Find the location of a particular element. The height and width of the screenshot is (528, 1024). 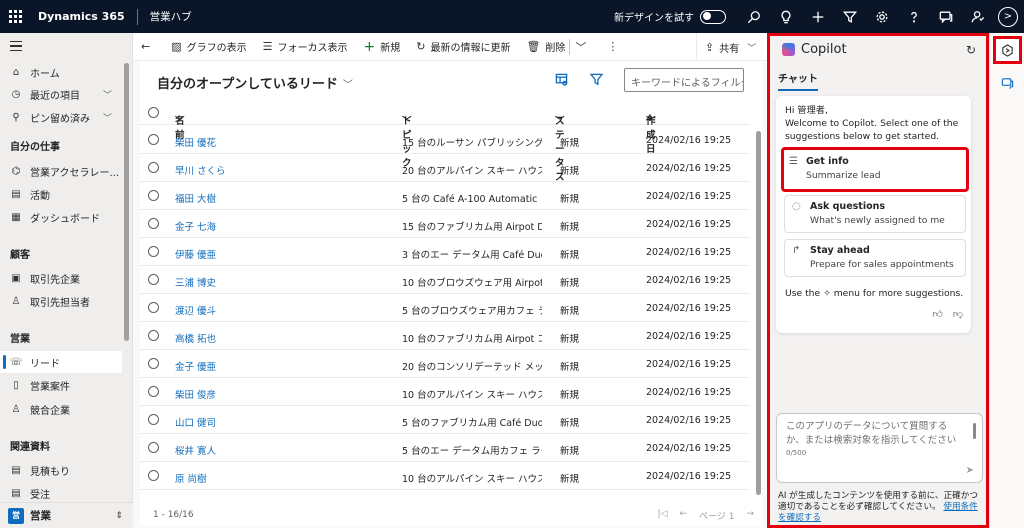

first-page-icon: |◁ is located at coordinates (663, 515).